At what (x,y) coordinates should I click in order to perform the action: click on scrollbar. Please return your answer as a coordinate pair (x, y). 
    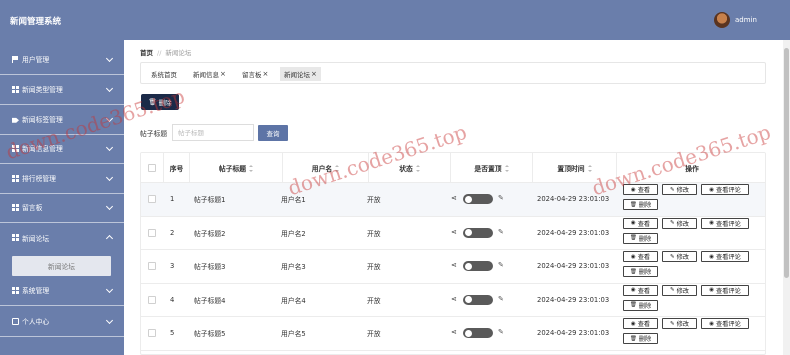
    Looking at the image, I should click on (786, 197).